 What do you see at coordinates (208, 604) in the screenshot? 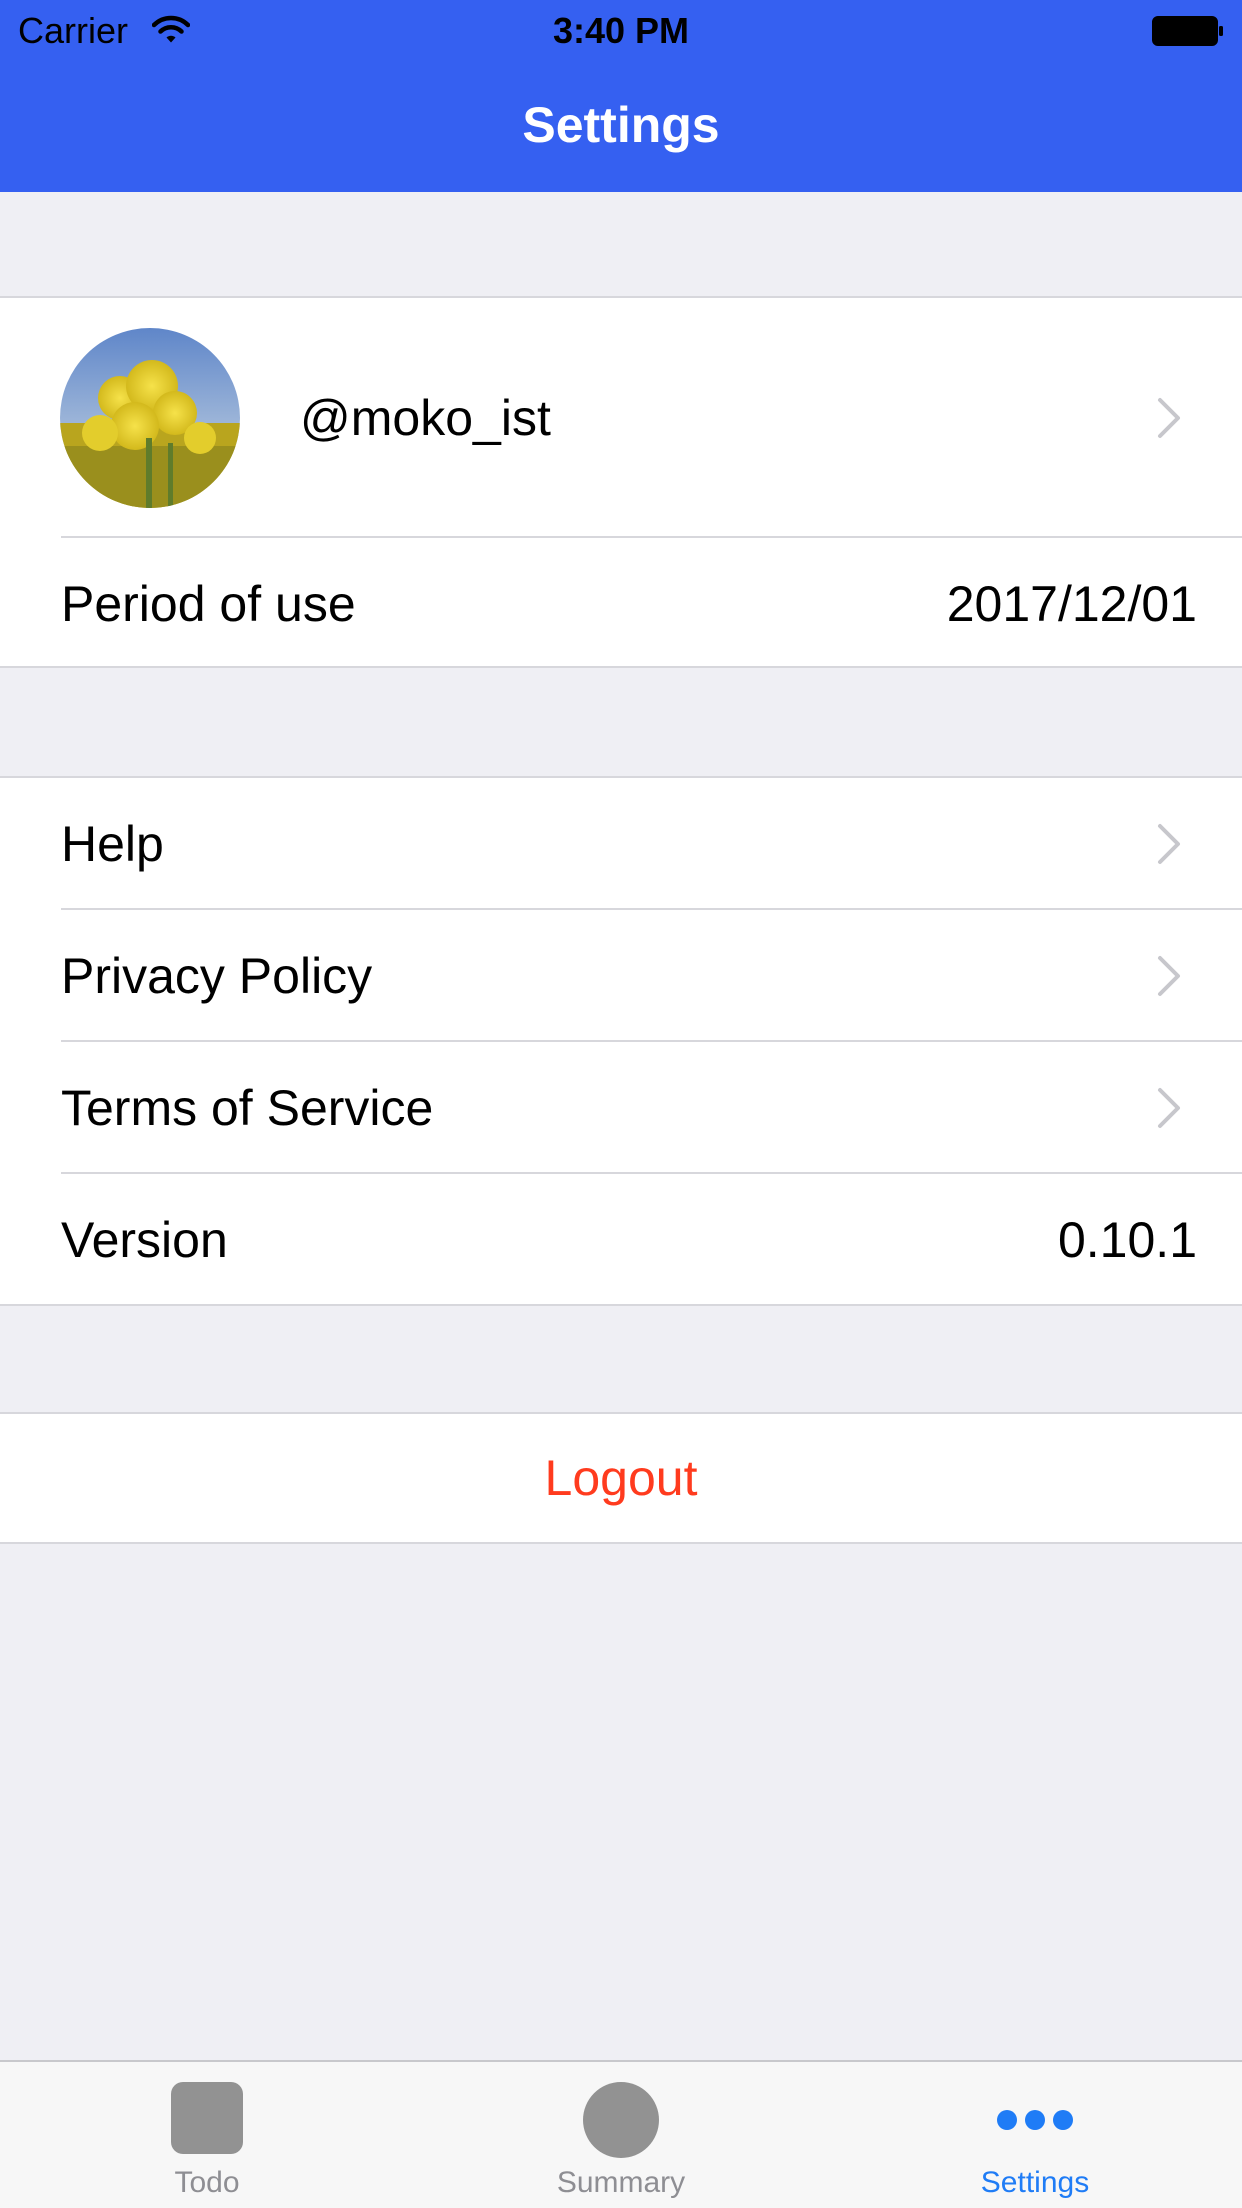
I see `period-label: Period of use` at bounding box center [208, 604].